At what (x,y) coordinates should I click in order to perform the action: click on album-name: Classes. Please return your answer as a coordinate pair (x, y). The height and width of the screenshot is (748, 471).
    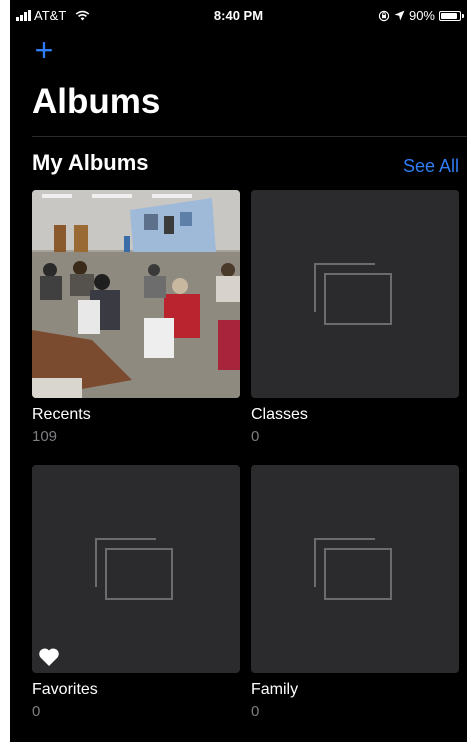
    Looking at the image, I should click on (279, 414).